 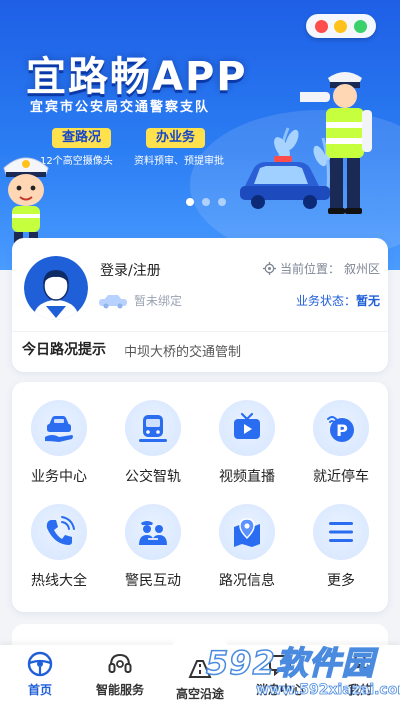 I want to click on tab-home: 首页, so click(x=40, y=678).